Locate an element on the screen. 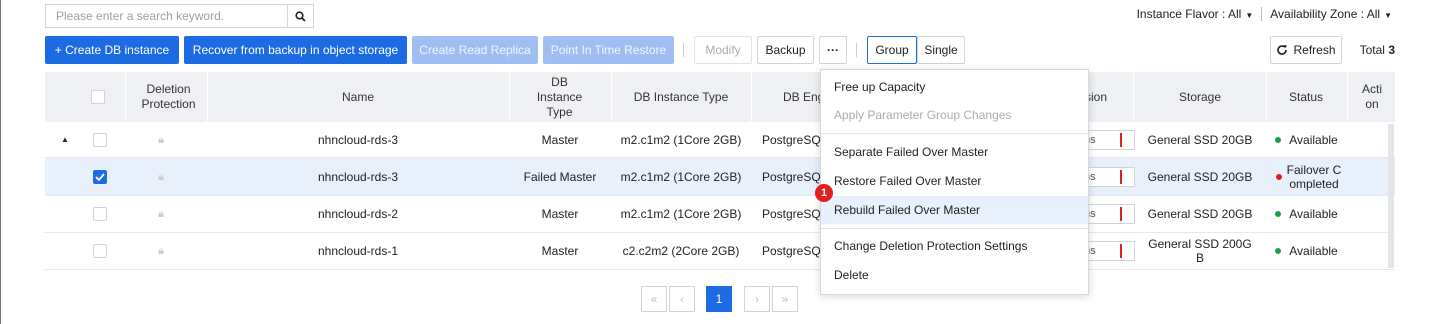 This screenshot has width=1440, height=324. table-scrollbar is located at coordinates (1391, 196).